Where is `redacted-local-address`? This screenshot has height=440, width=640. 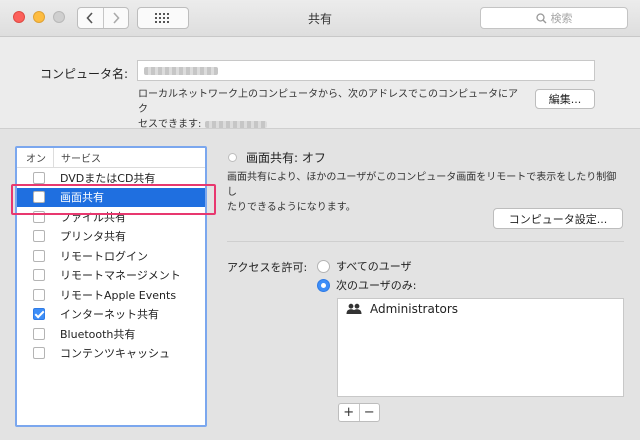
redacted-local-address is located at coordinates (235, 124).